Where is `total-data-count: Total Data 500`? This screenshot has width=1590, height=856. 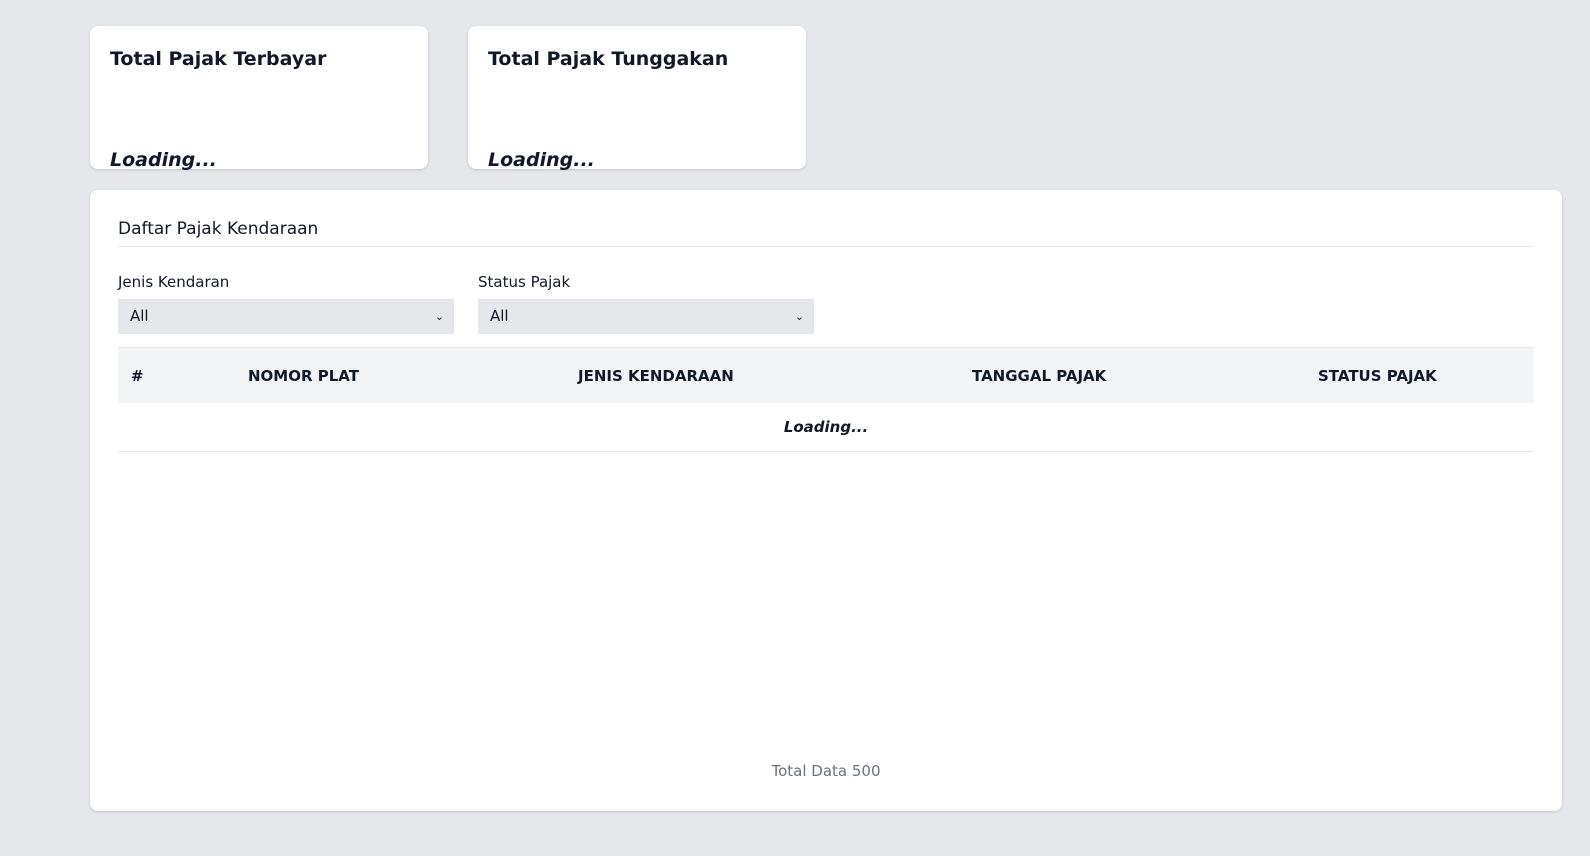 total-data-count: Total Data 500 is located at coordinates (826, 771).